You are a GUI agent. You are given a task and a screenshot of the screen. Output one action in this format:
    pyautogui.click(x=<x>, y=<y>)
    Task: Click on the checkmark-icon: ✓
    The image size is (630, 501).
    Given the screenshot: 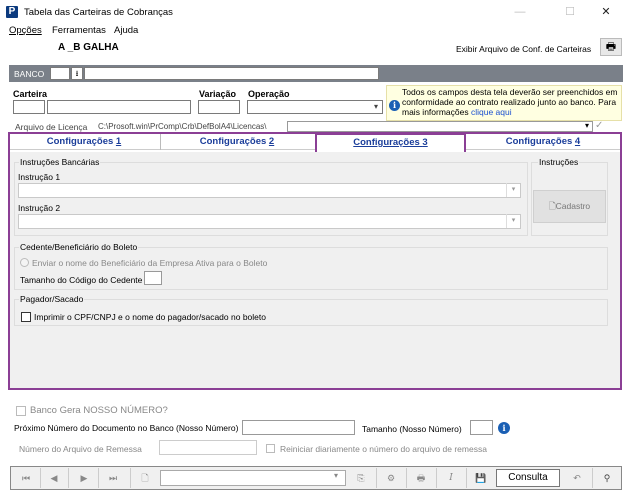 What is the action you would take?
    pyautogui.click(x=599, y=125)
    